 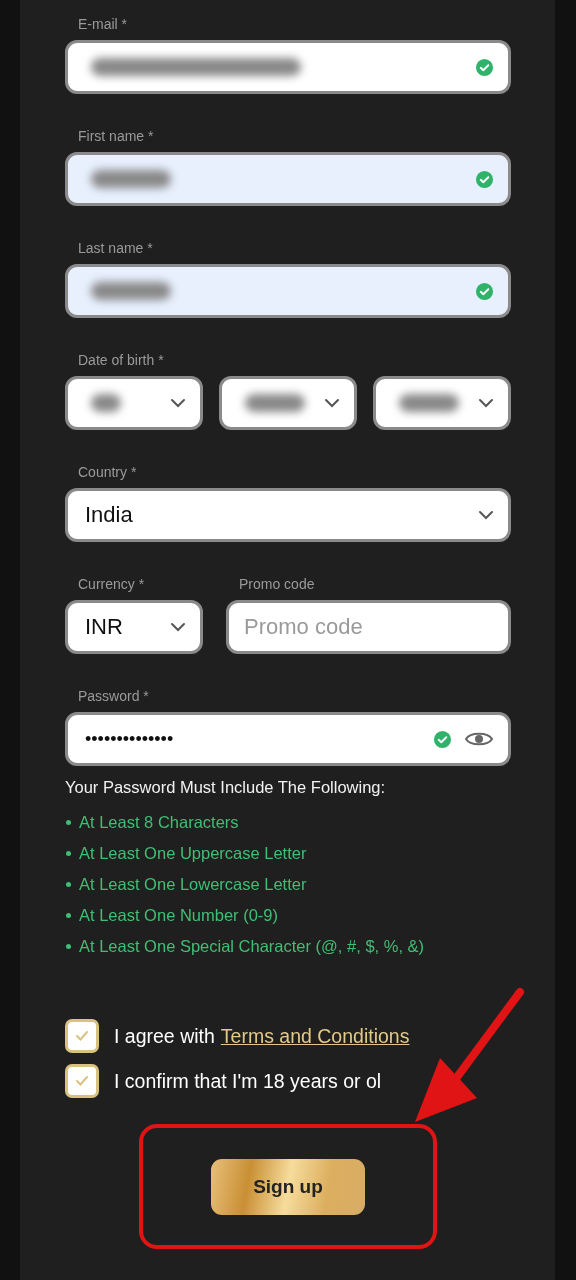 What do you see at coordinates (111, 584) in the screenshot?
I see `field-label: Currency *` at bounding box center [111, 584].